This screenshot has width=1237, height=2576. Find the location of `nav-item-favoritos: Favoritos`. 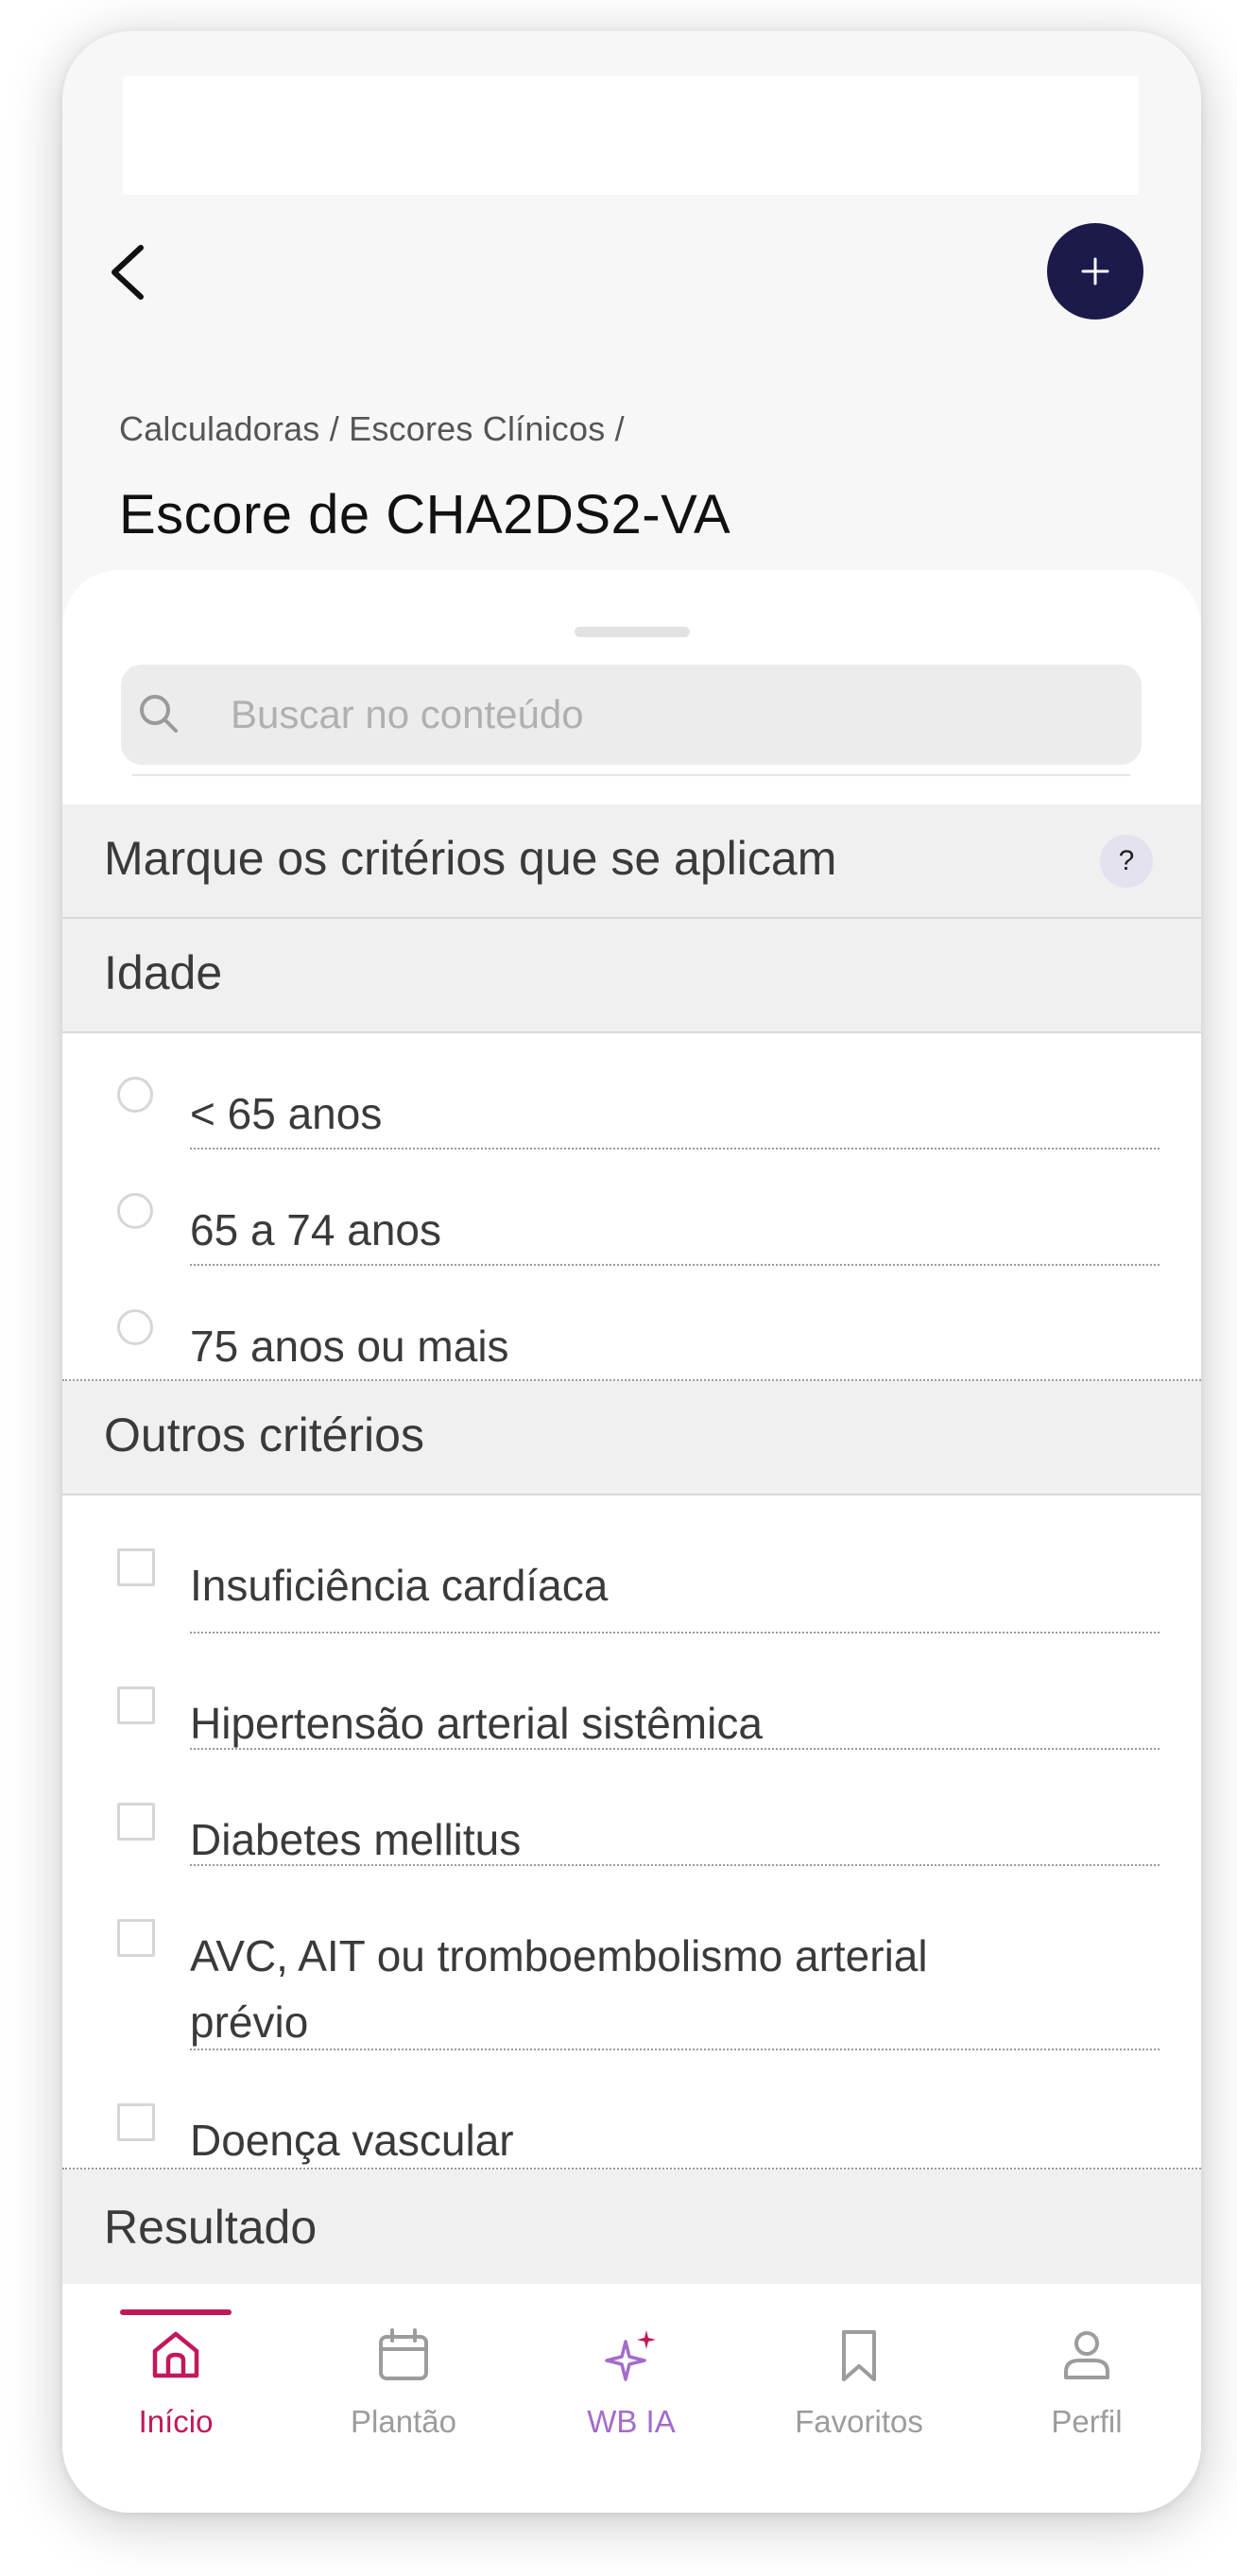

nav-item-favoritos: Favoritos is located at coordinates (859, 2411).